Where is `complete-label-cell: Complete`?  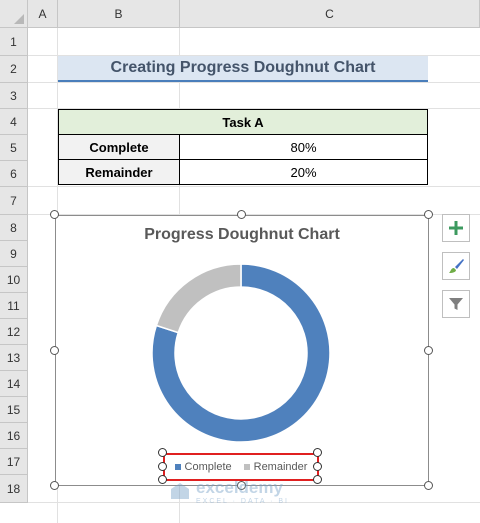
complete-label-cell: Complete is located at coordinates (119, 147).